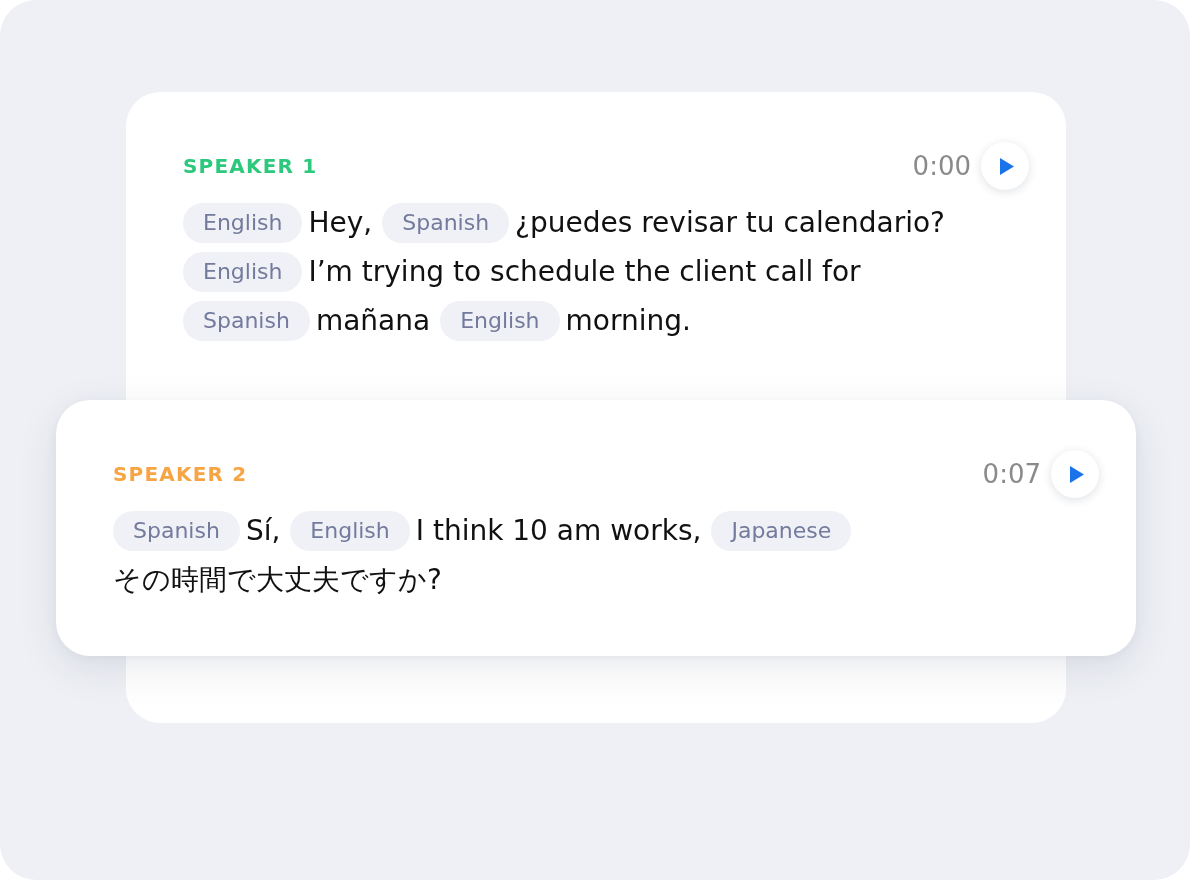 The width and height of the screenshot is (1190, 880). What do you see at coordinates (373, 320) in the screenshot?
I see `transcript-text: mañana` at bounding box center [373, 320].